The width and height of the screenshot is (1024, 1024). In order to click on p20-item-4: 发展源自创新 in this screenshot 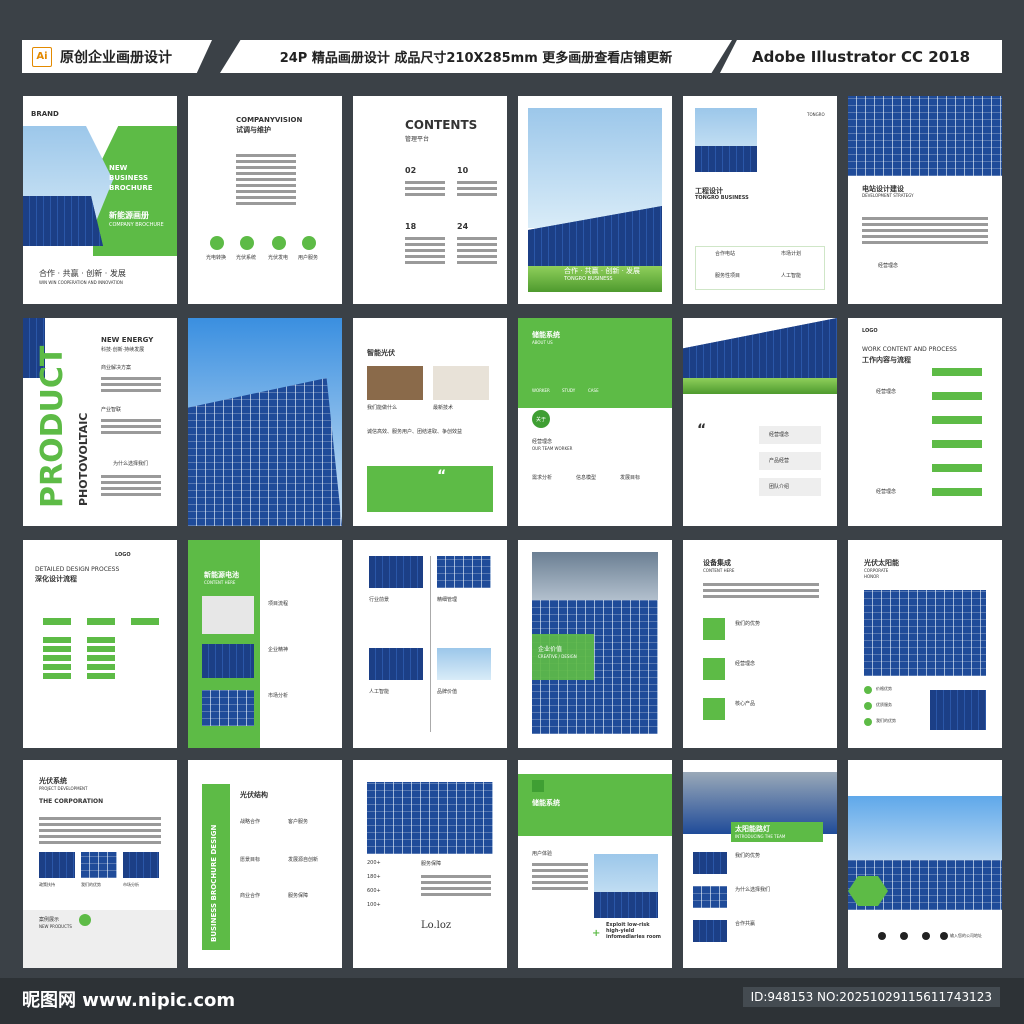, I will do `click(303, 860)`.